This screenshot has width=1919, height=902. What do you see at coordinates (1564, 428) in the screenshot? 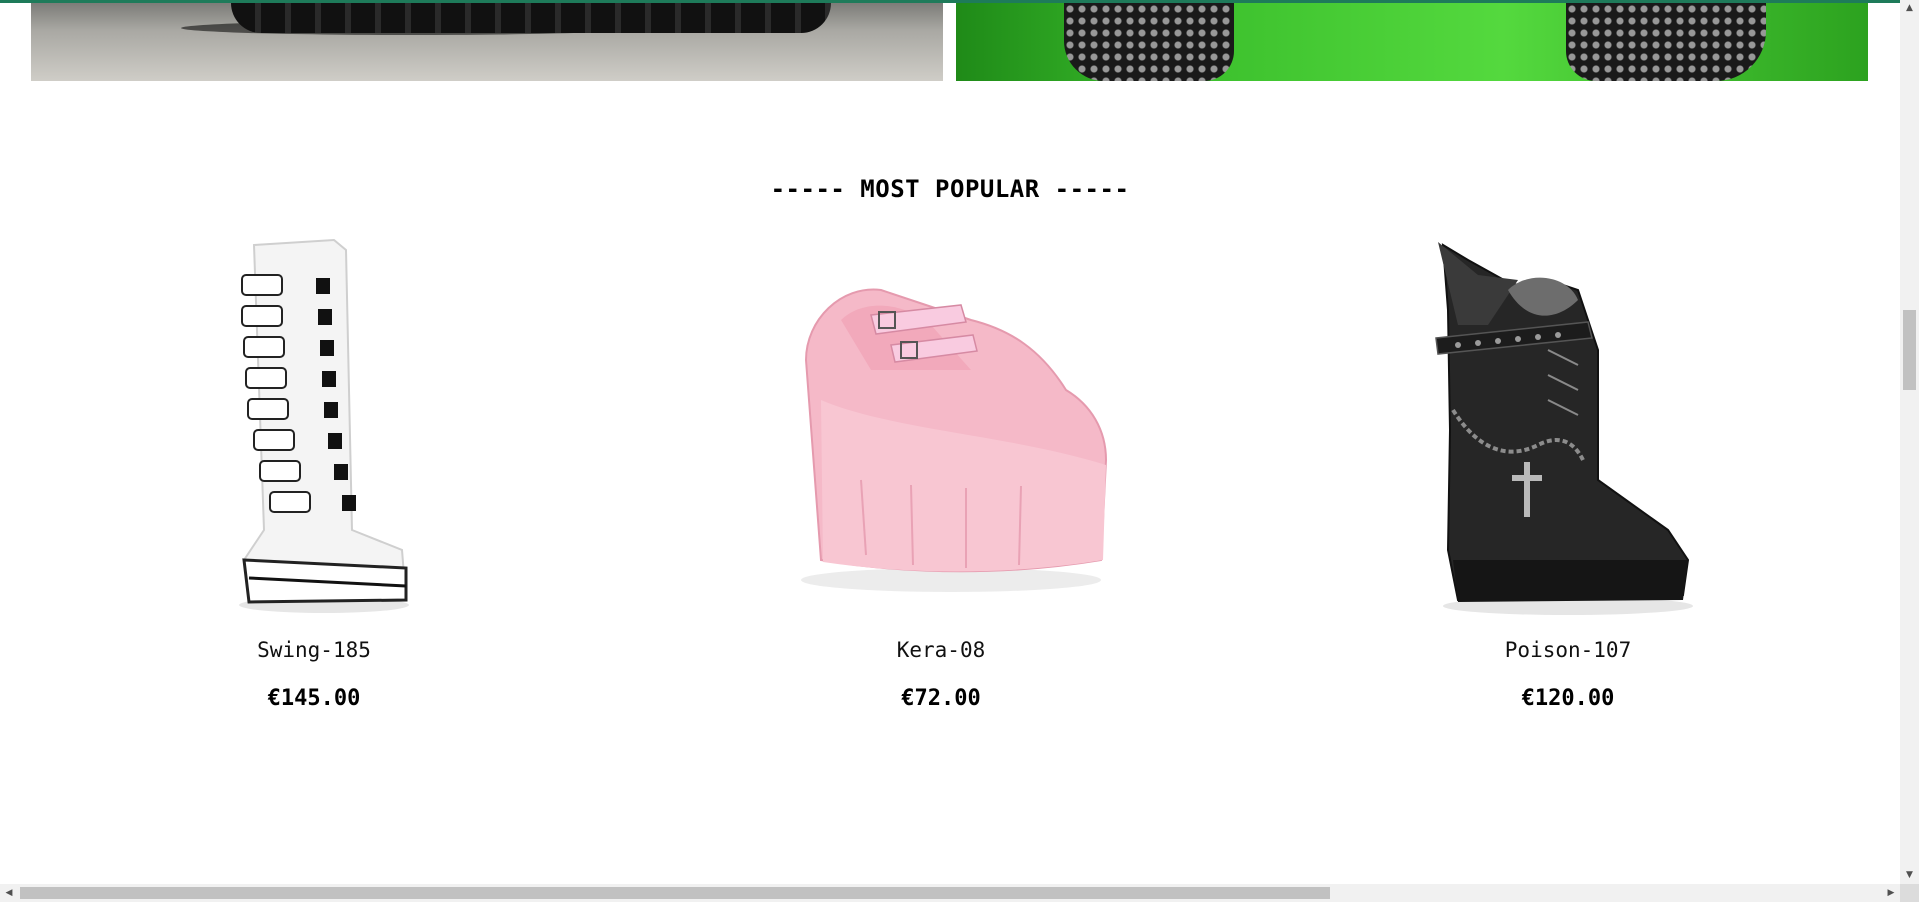
I see `black-wedge-boot-icon` at bounding box center [1564, 428].